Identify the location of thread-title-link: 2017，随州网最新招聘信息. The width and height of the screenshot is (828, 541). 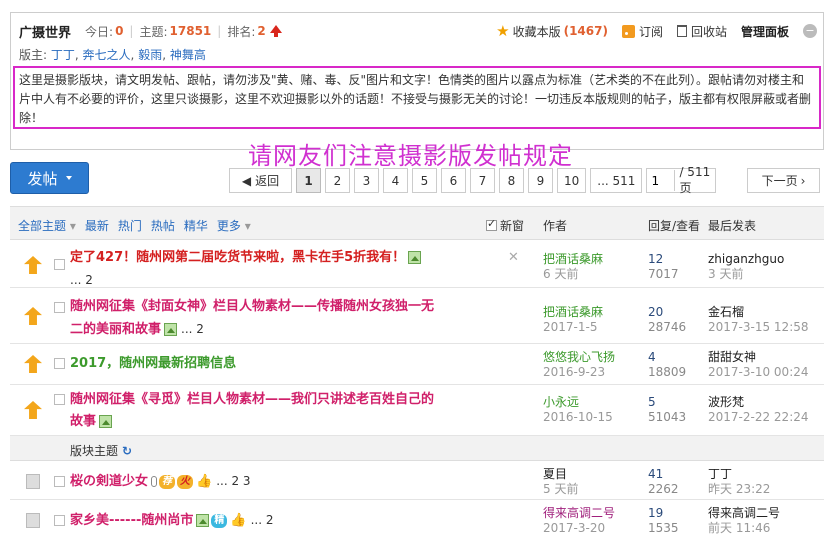
(153, 363).